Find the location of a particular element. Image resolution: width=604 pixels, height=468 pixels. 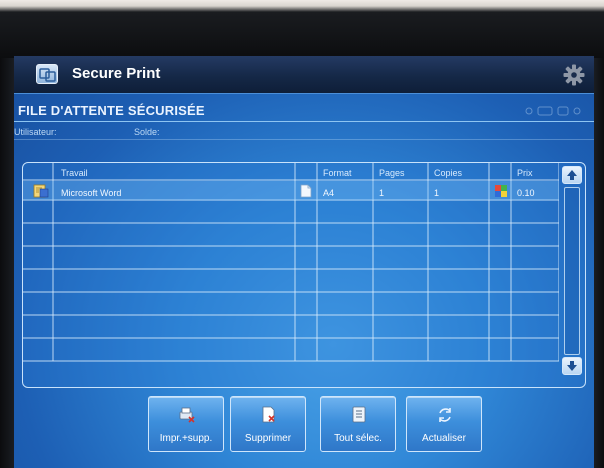

secure-print-icon is located at coordinates (47, 74).